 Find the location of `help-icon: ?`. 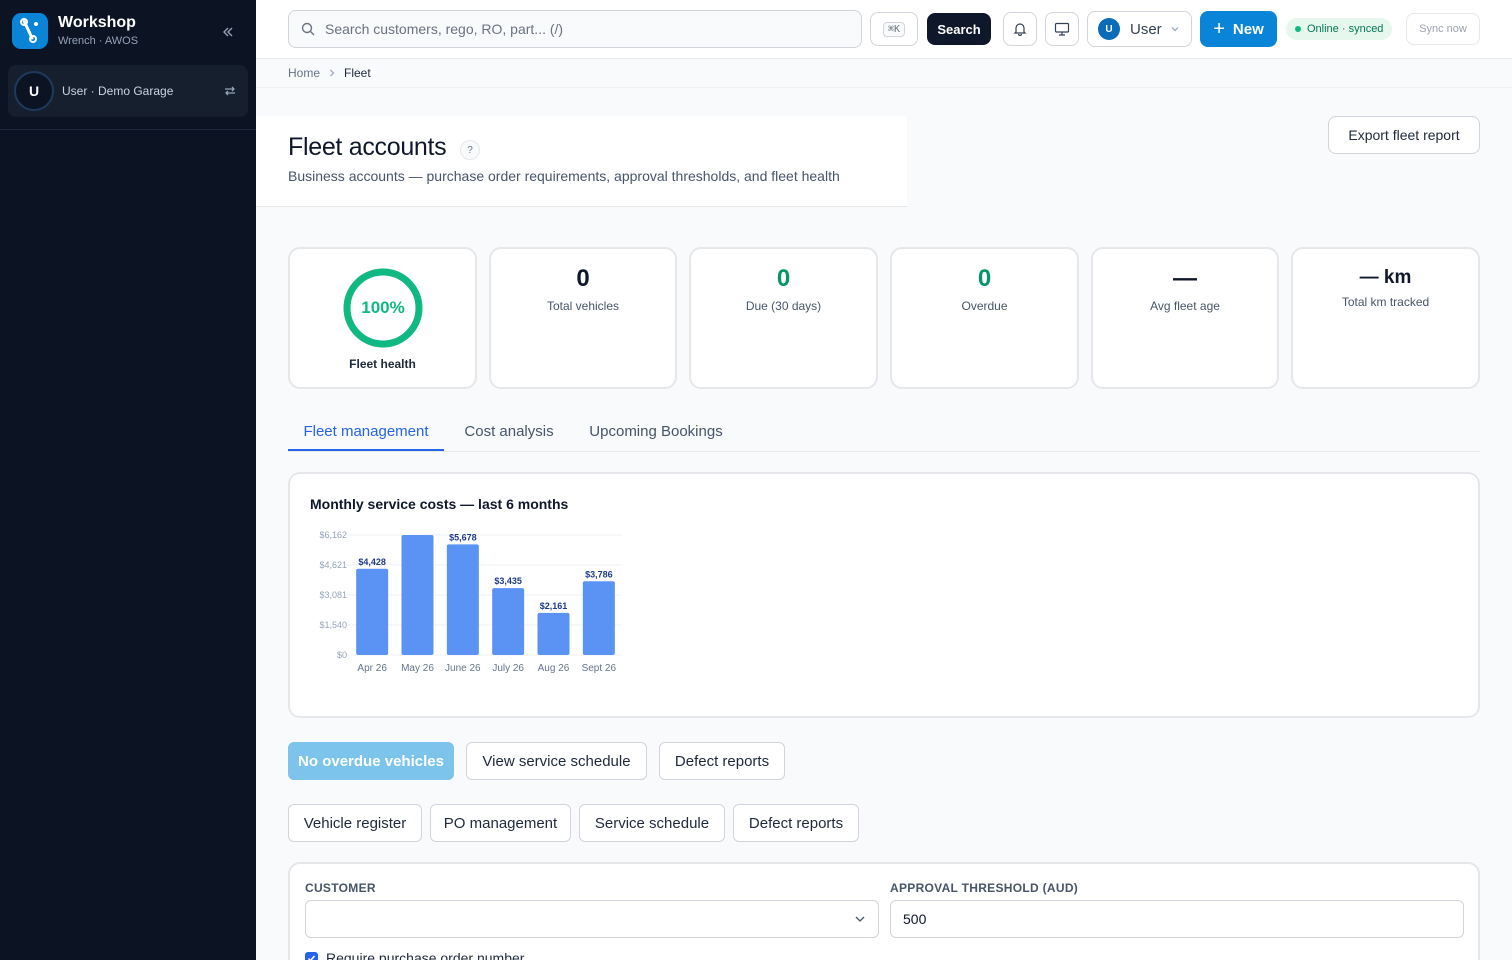

help-icon: ? is located at coordinates (470, 150).